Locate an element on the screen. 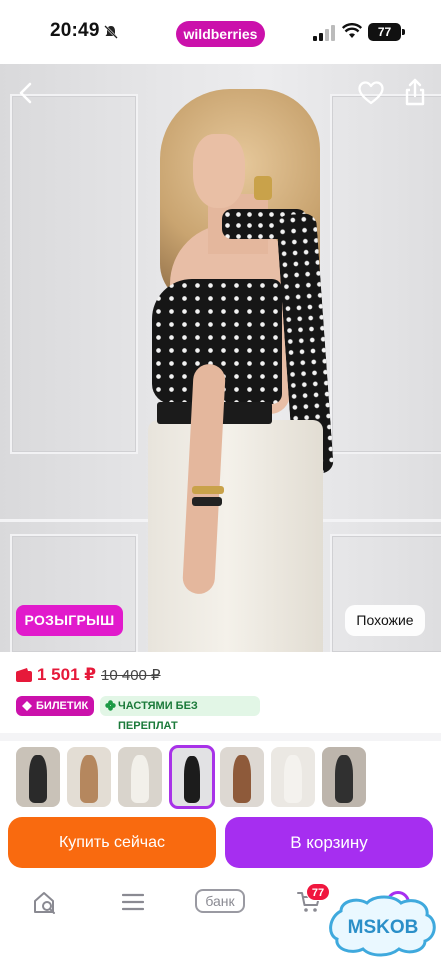 The image size is (441, 960). buy-now-button: Купить сейчас is located at coordinates (112, 842).